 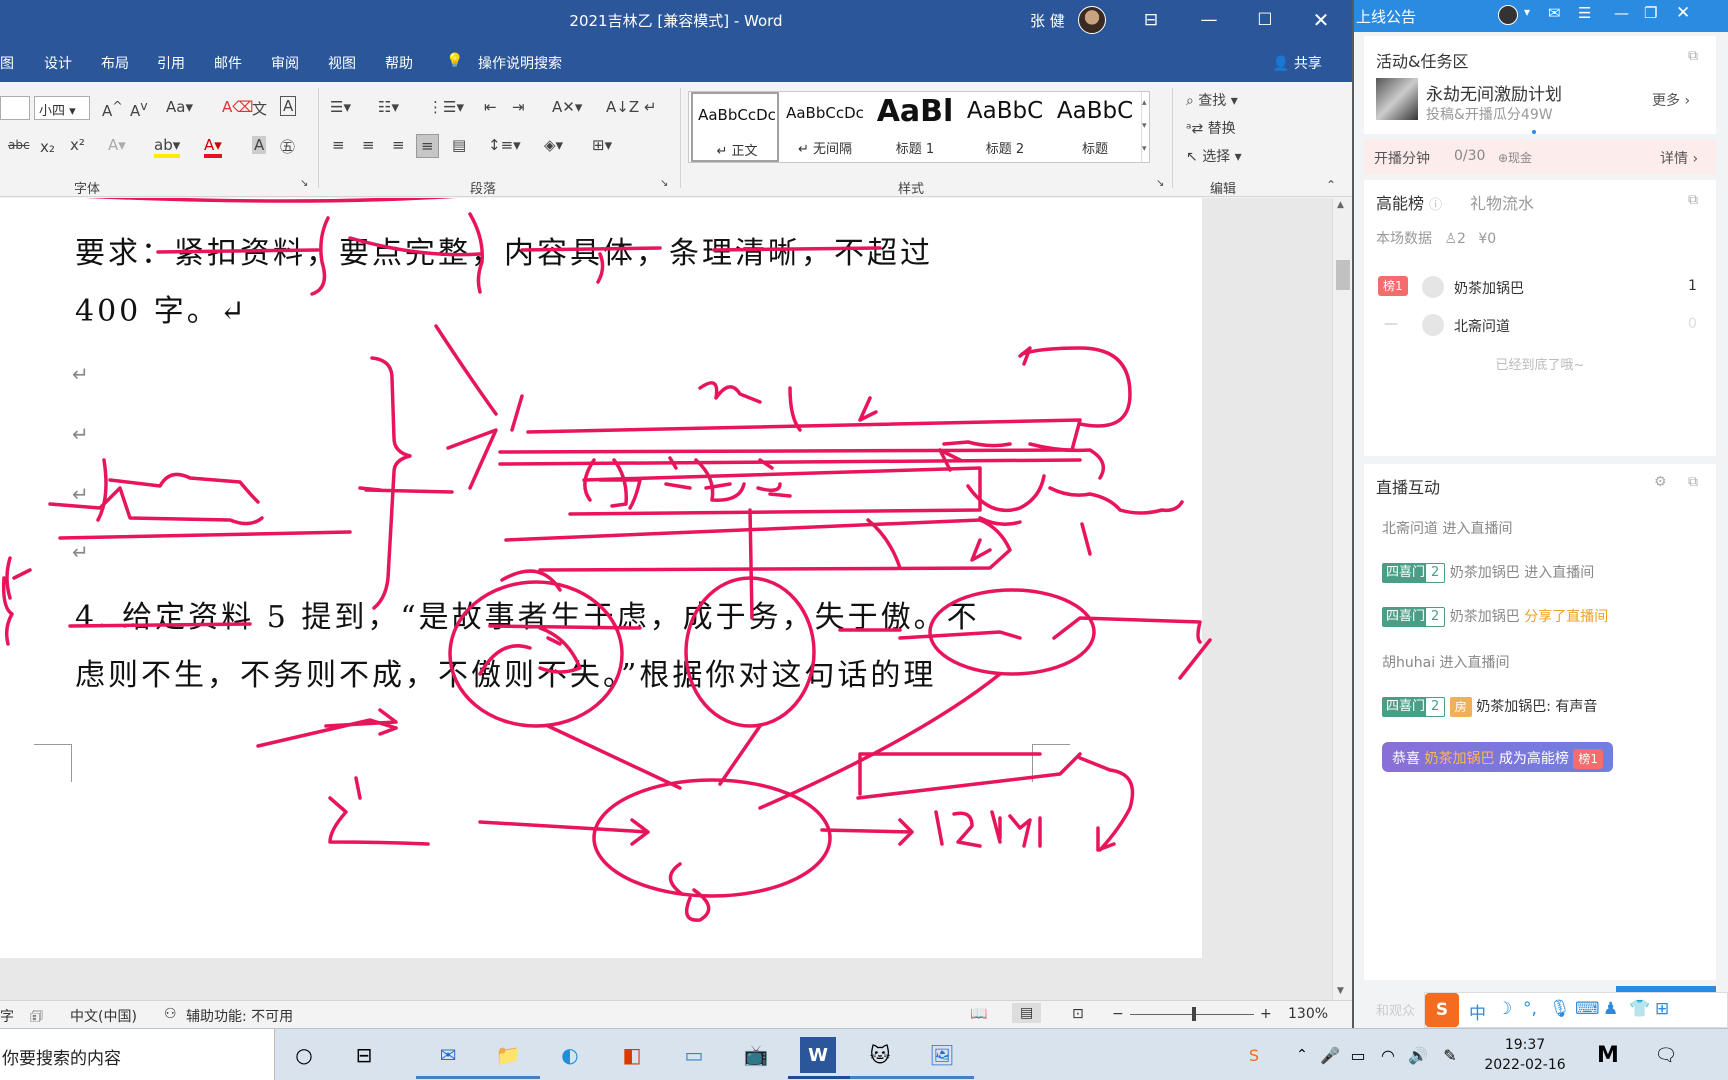 What do you see at coordinates (520, 63) in the screenshot?
I see `tell-me-search: 操作说明搜索` at bounding box center [520, 63].